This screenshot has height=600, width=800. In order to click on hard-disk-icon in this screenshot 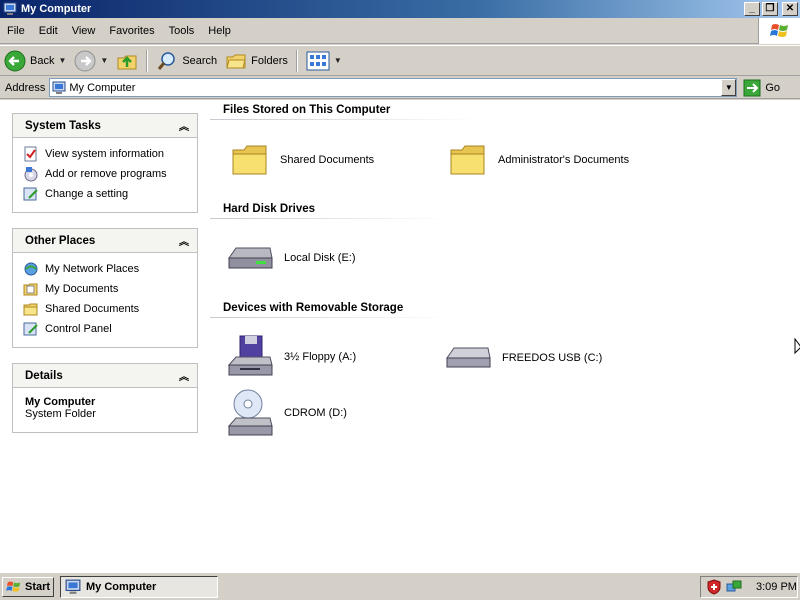, I will do `click(250, 258)`.